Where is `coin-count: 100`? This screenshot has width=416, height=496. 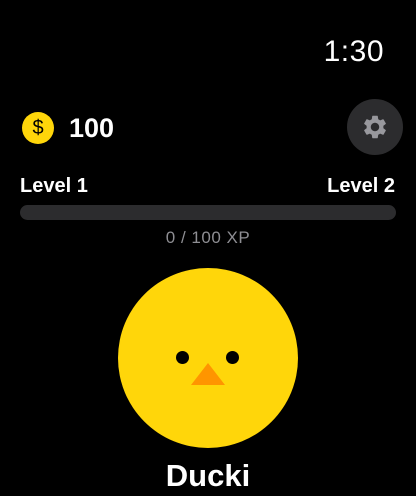
coin-count: 100 is located at coordinates (92, 127).